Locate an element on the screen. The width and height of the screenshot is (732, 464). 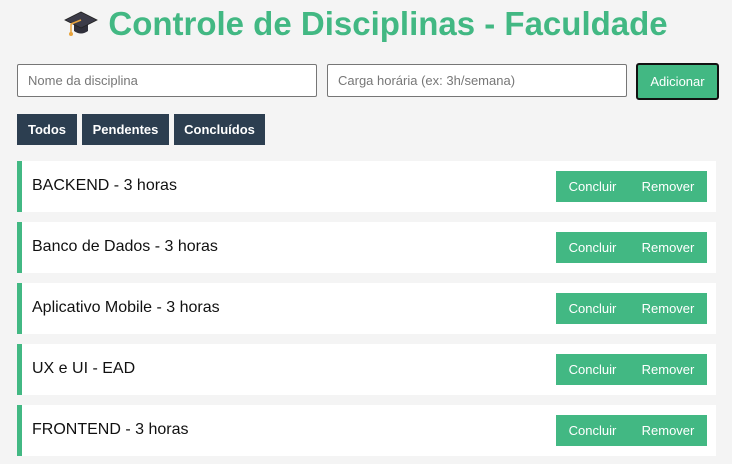
workload-input is located at coordinates (477, 80).